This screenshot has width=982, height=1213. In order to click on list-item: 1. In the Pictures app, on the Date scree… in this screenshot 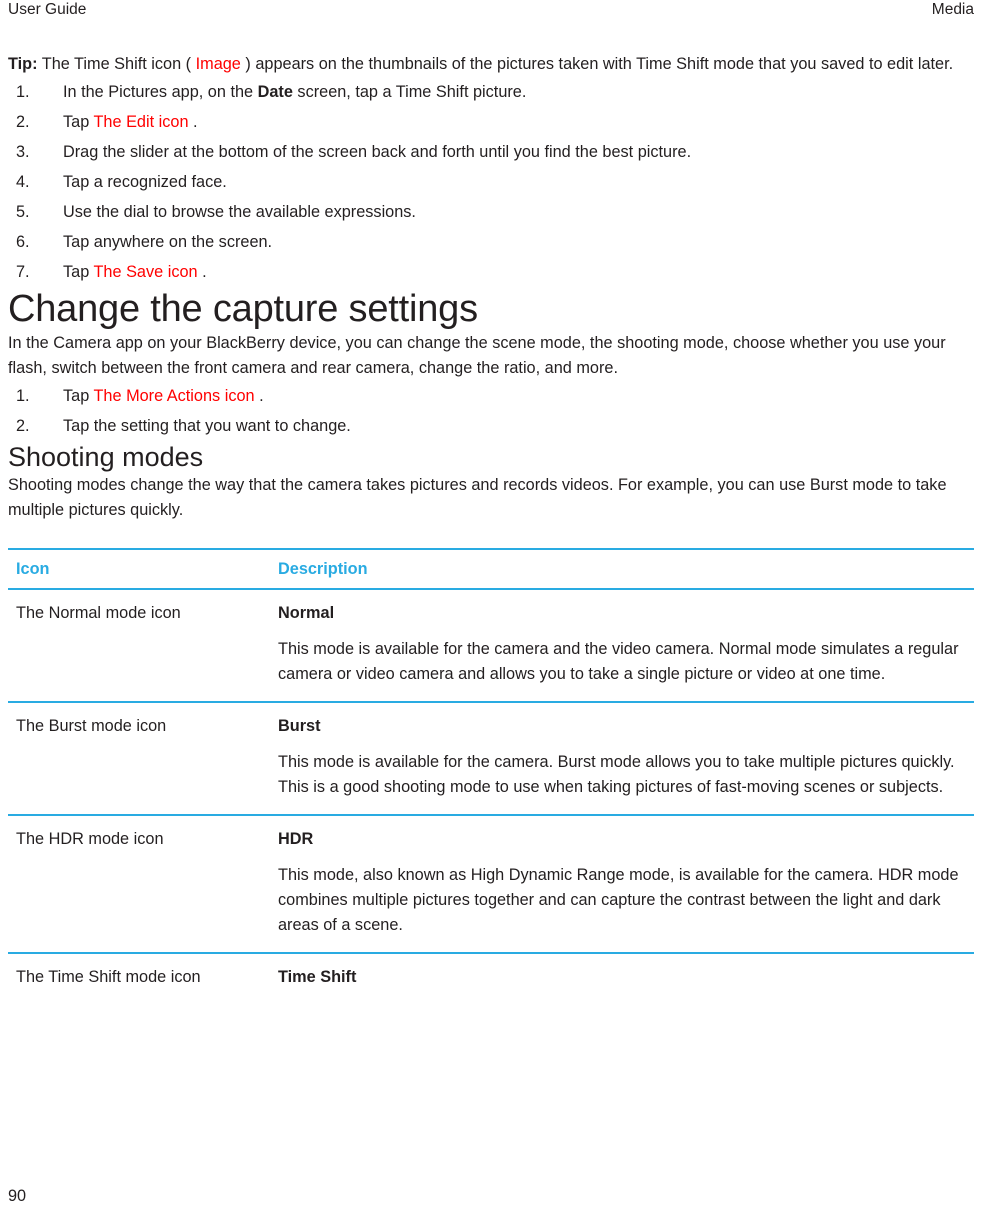, I will do `click(491, 92)`.